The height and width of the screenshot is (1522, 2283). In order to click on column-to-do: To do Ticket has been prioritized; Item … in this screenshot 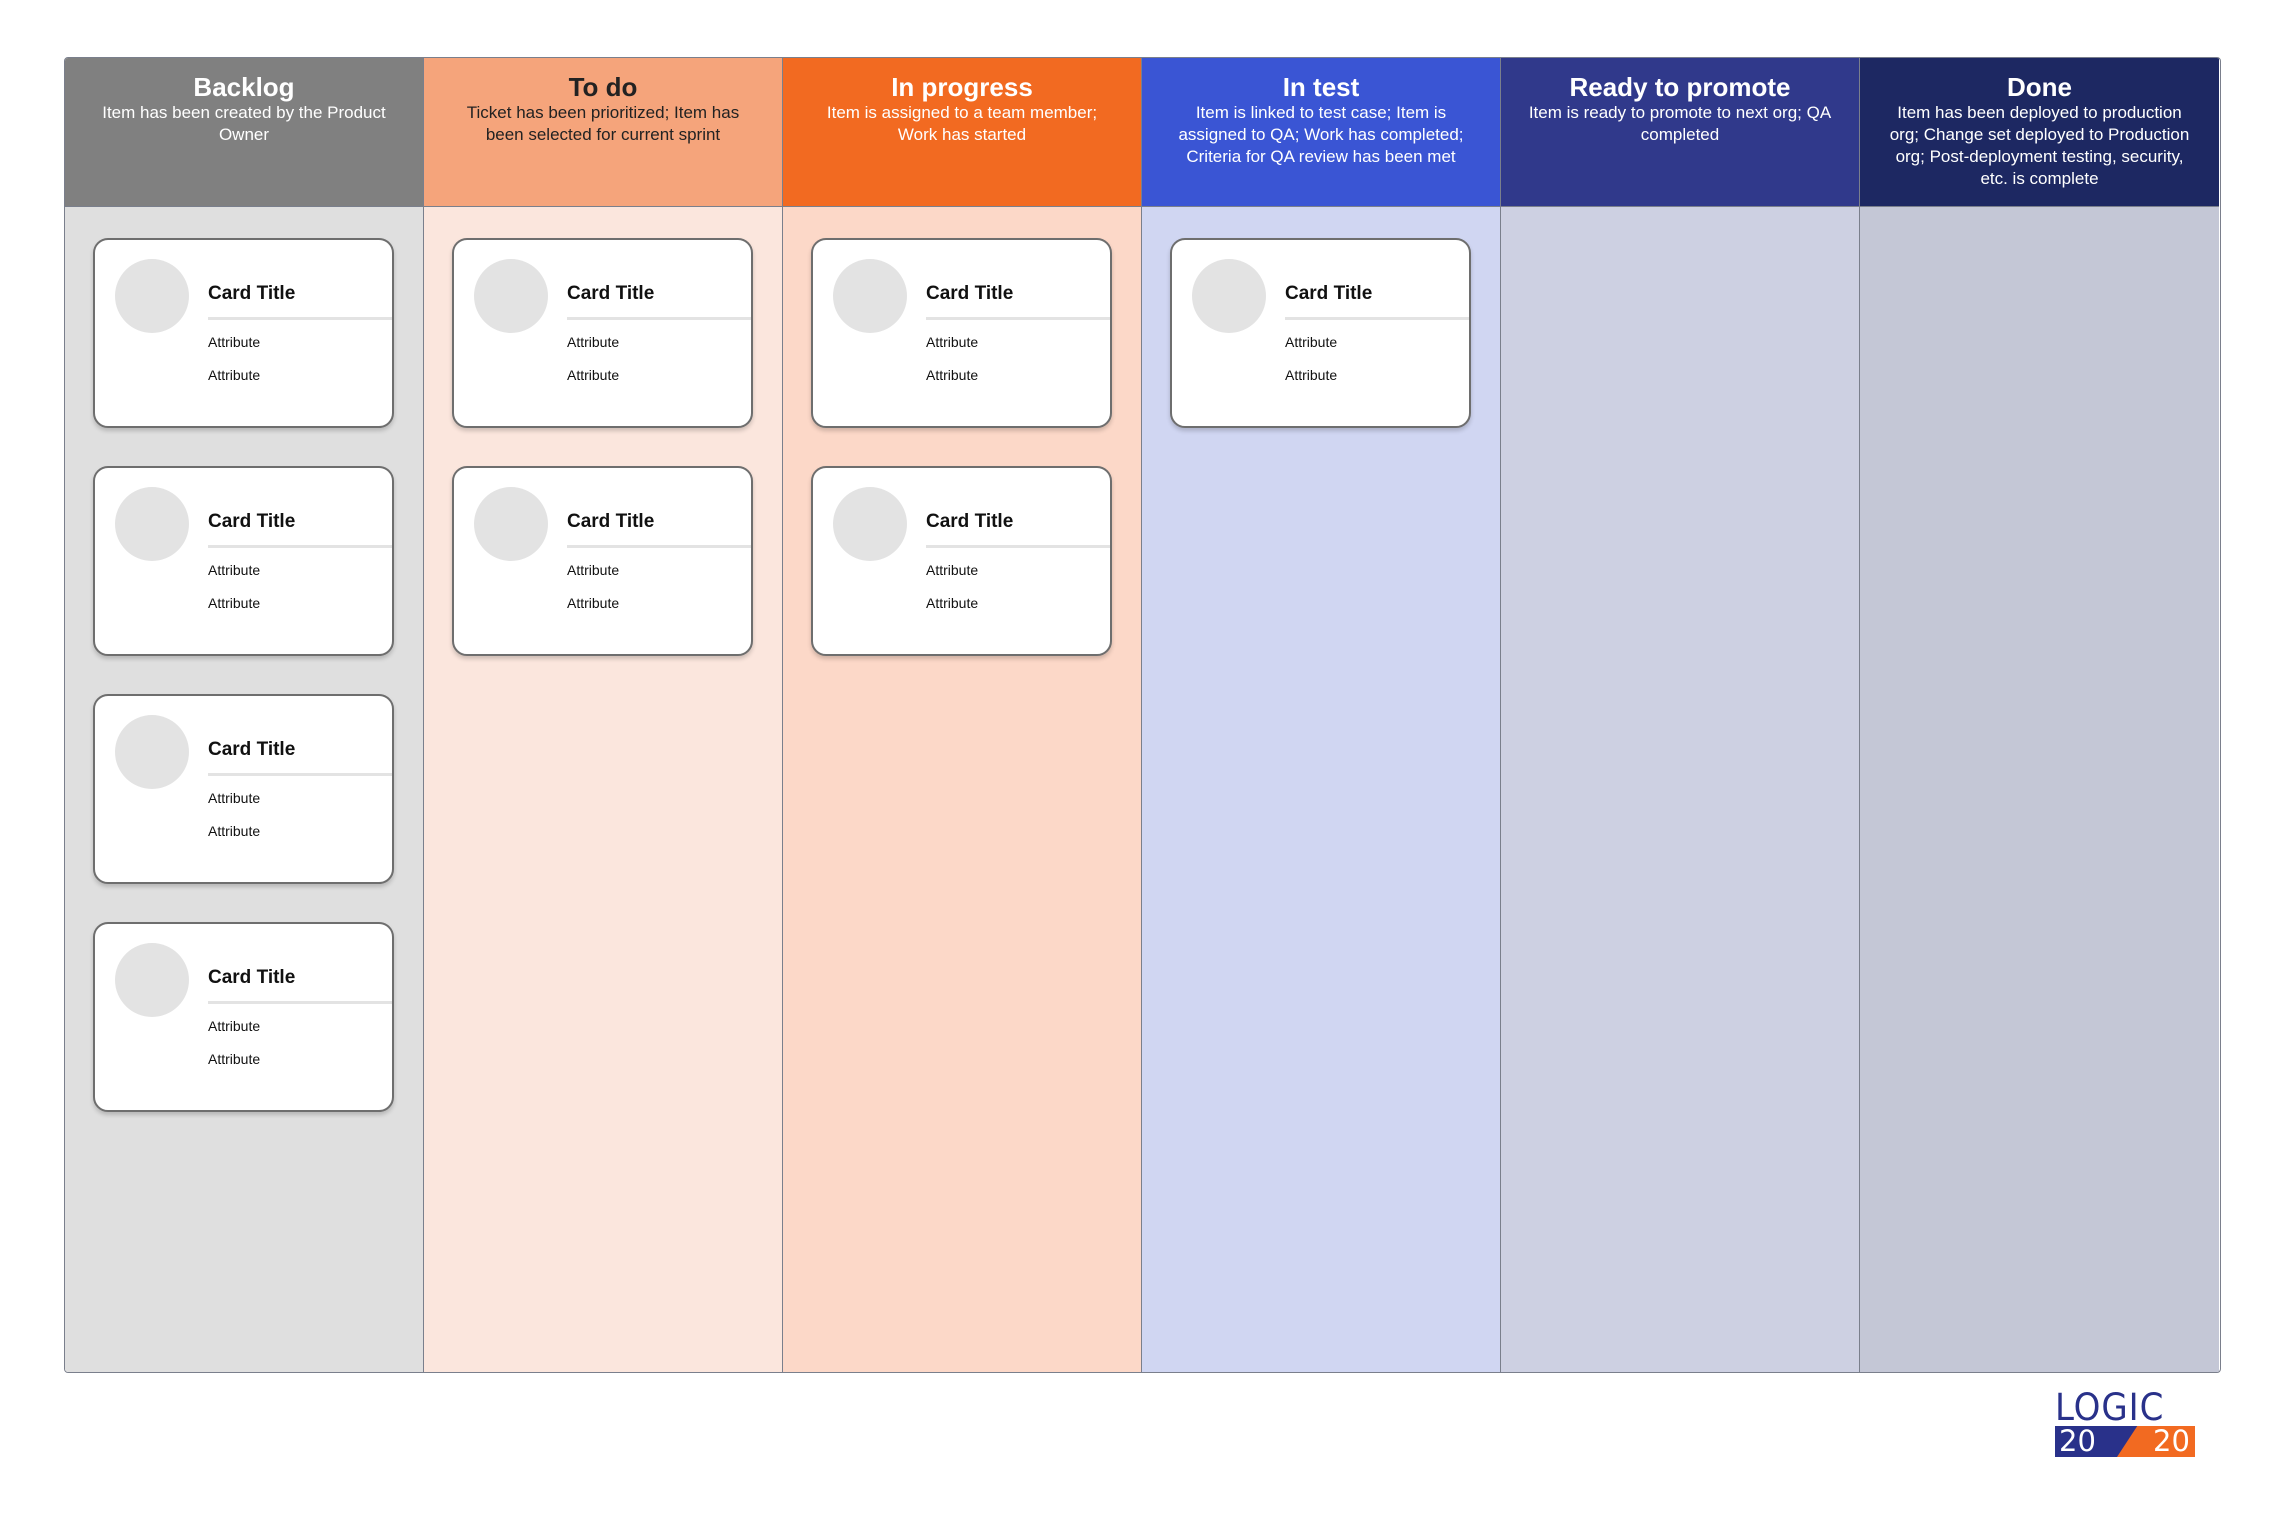, I will do `click(603, 715)`.